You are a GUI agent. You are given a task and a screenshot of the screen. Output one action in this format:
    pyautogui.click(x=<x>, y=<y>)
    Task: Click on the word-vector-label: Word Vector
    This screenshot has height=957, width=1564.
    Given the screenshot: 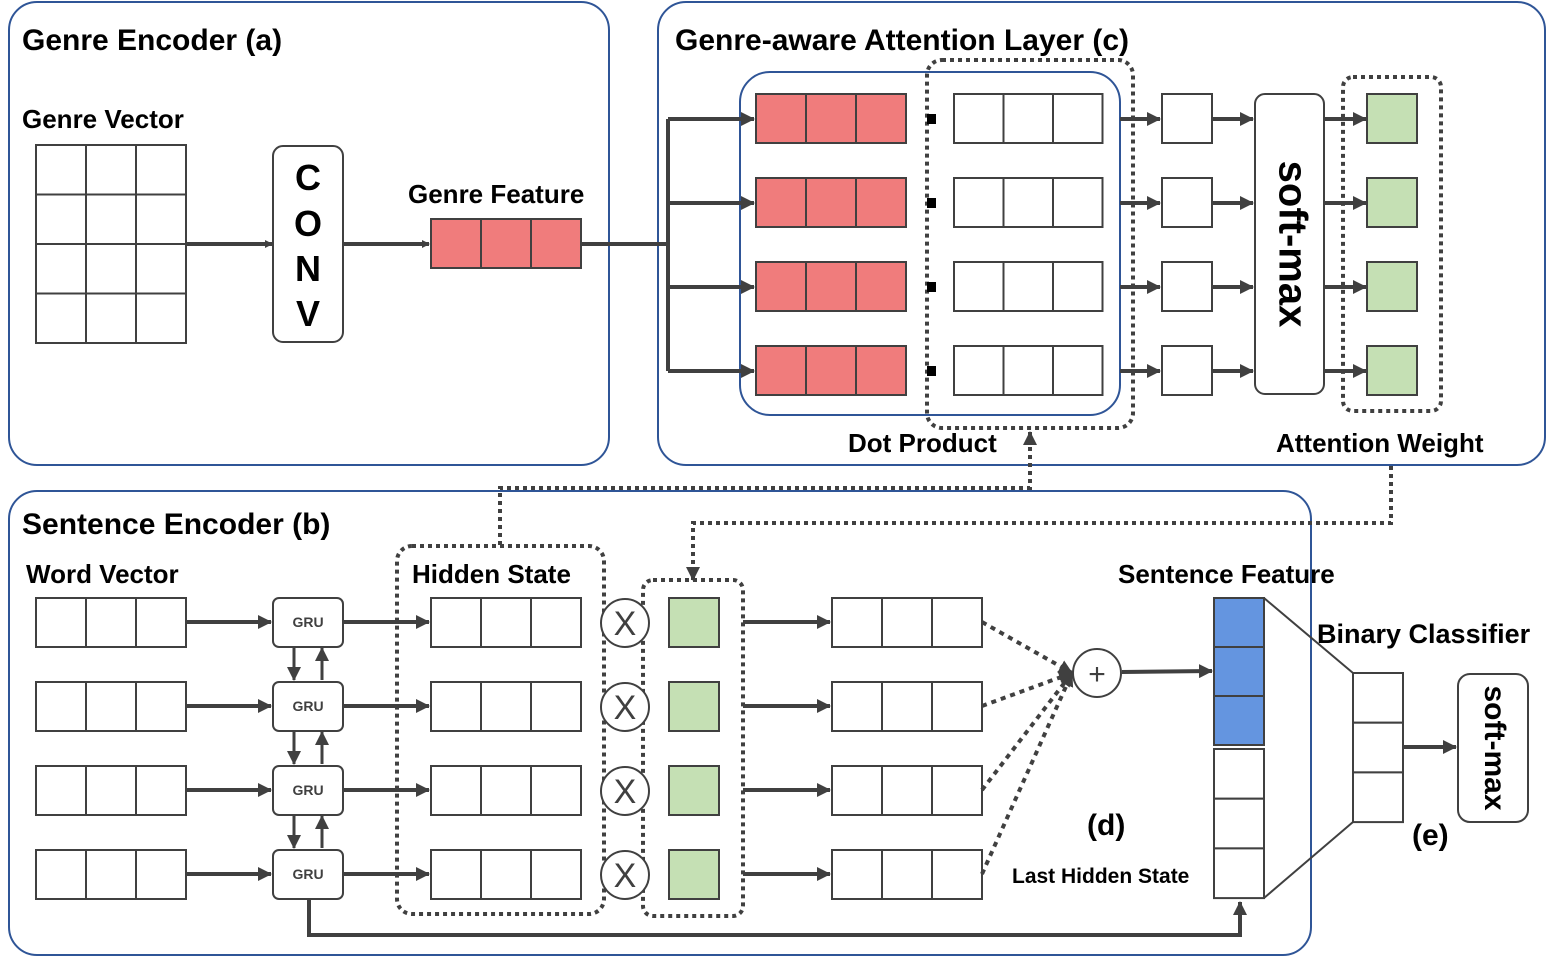 What is the action you would take?
    pyautogui.click(x=102, y=574)
    